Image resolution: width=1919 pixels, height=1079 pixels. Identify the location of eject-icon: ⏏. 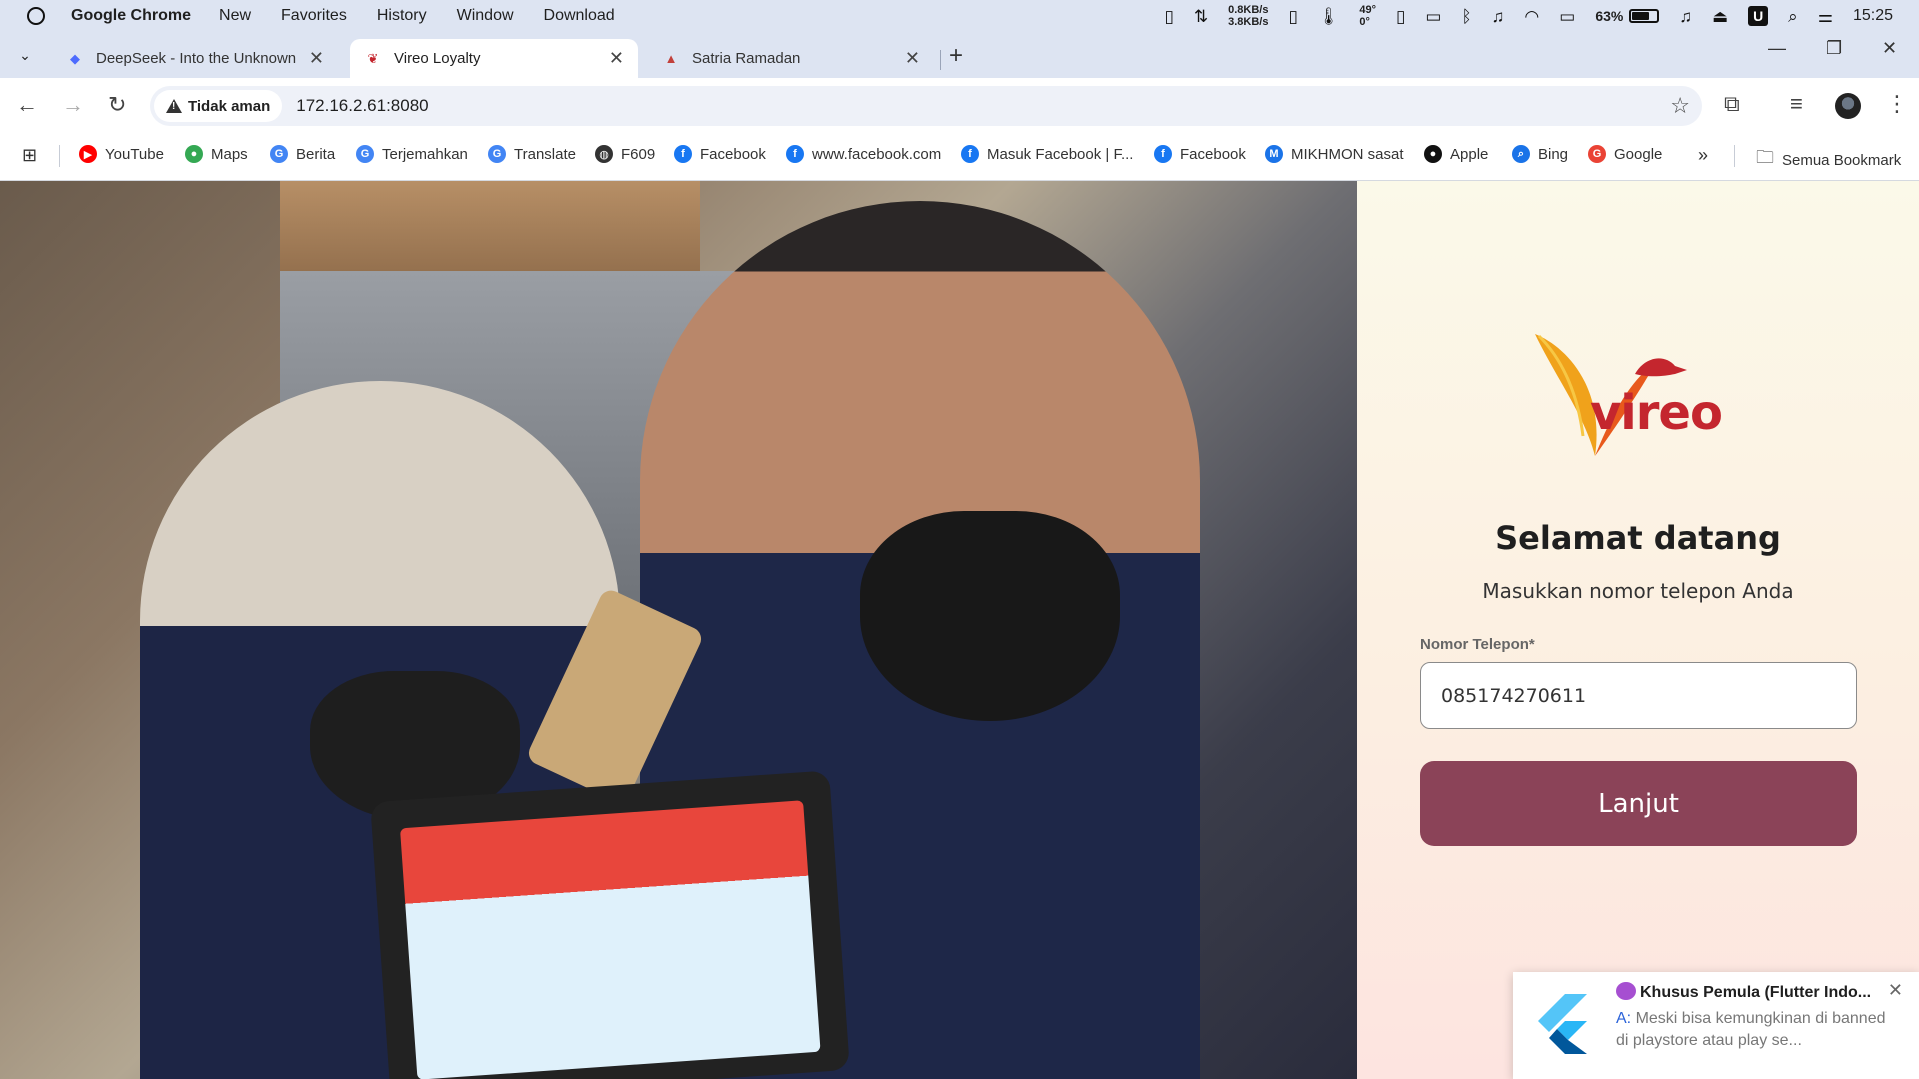
(1720, 16).